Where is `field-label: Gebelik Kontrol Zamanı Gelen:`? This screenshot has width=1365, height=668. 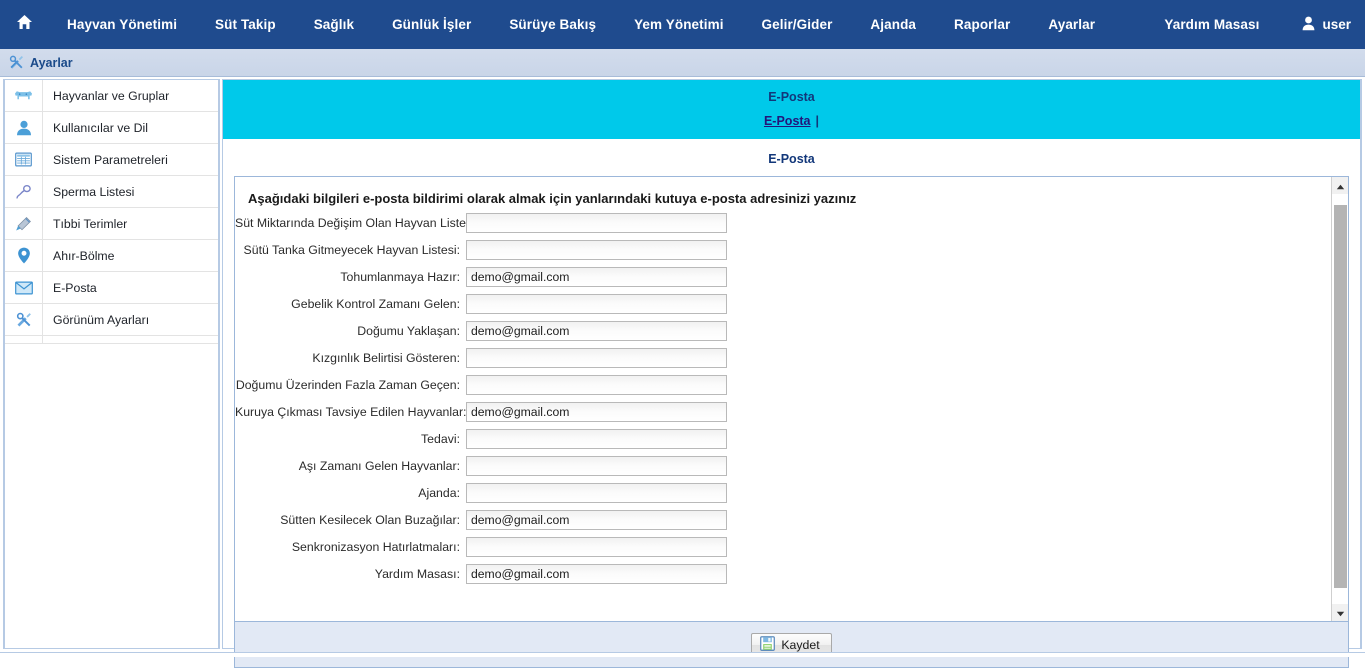
field-label: Gebelik Kontrol Zamanı Gelen: is located at coordinates (350, 304).